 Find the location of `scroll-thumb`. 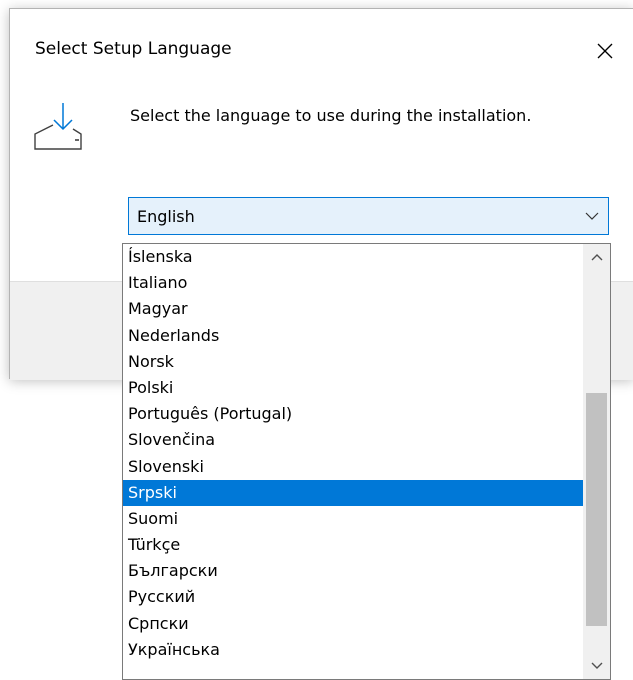

scroll-thumb is located at coordinates (596, 509).